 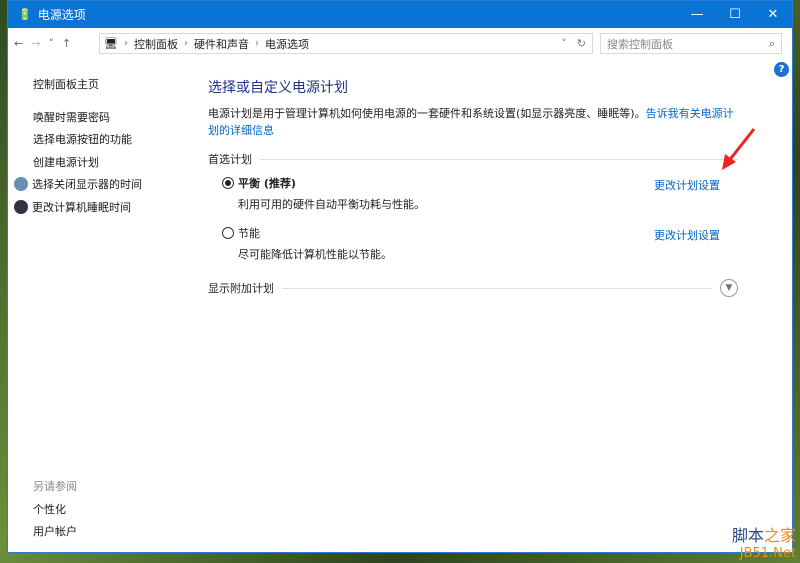 What do you see at coordinates (287, 44) in the screenshot?
I see `breadcrumb-power-options: 电源选项` at bounding box center [287, 44].